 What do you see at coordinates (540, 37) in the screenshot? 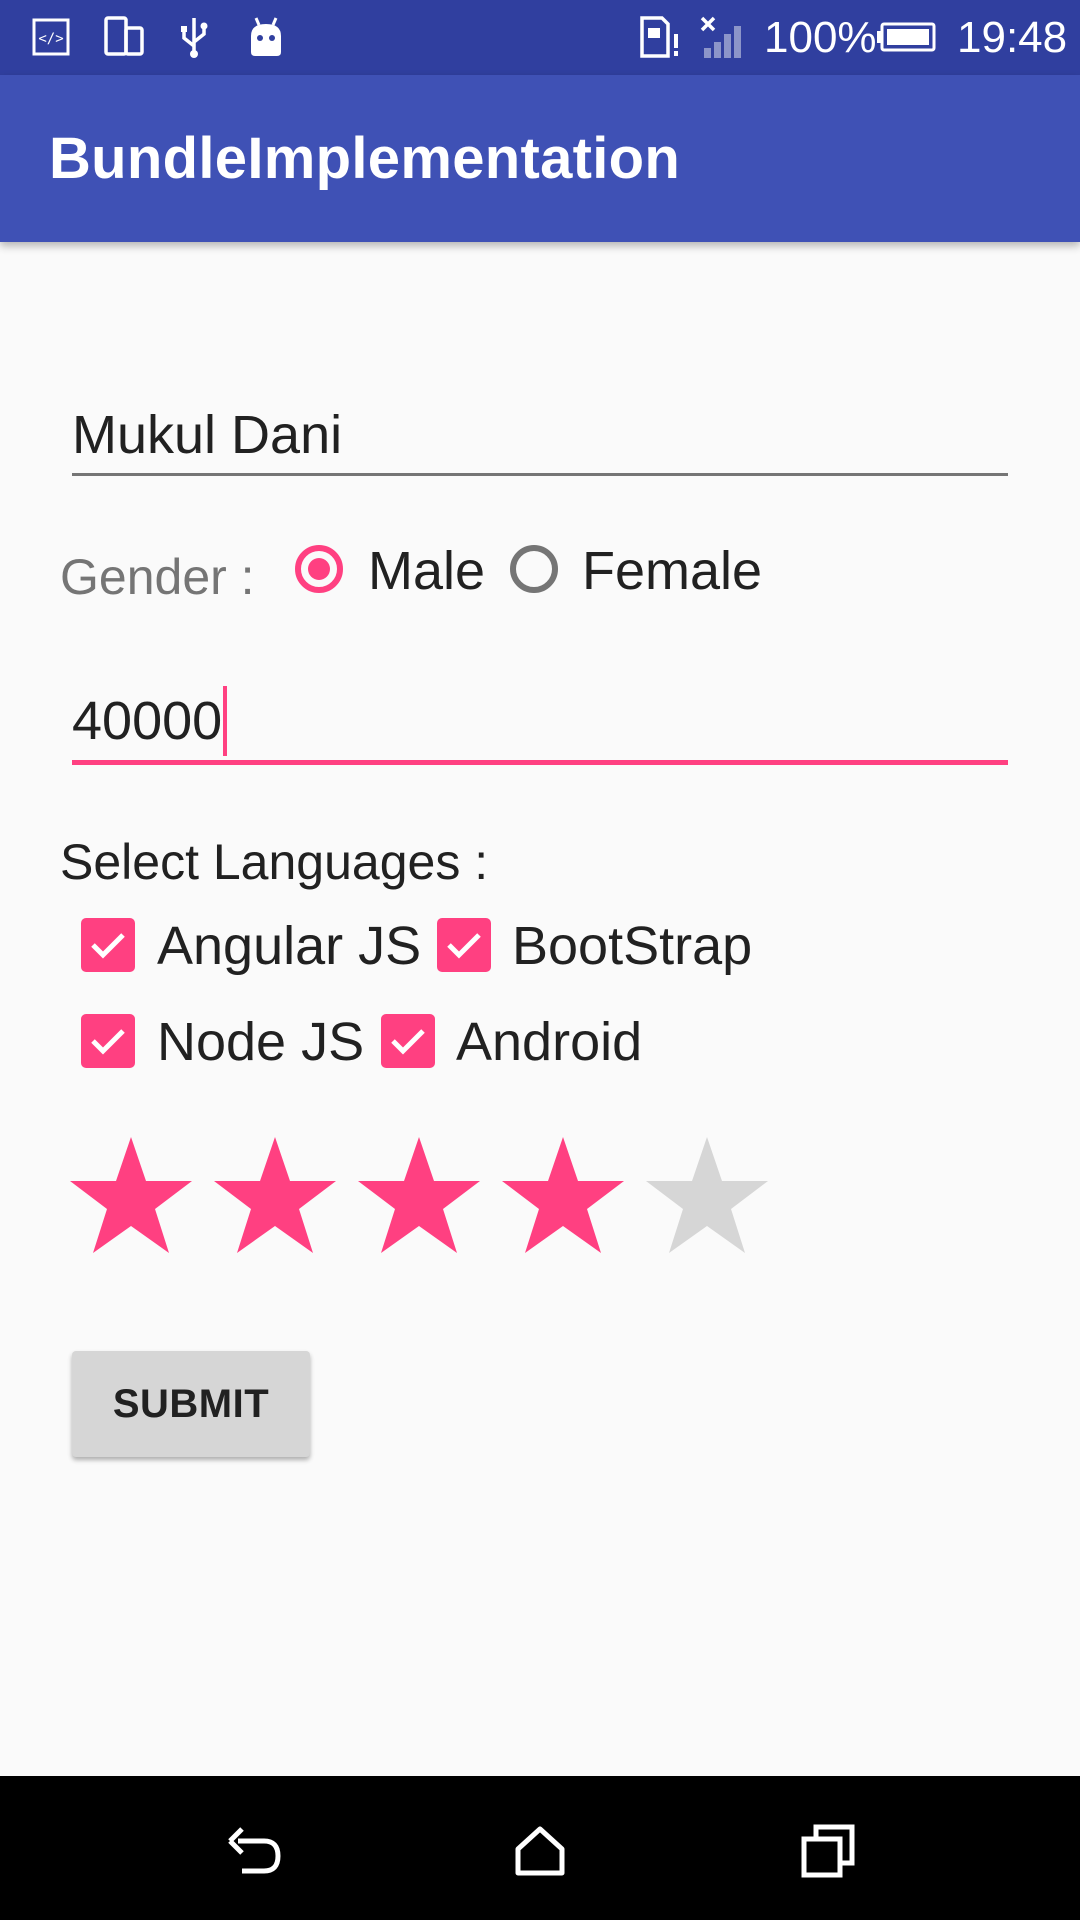
I see `status-bar: </> 100% 19:48` at bounding box center [540, 37].